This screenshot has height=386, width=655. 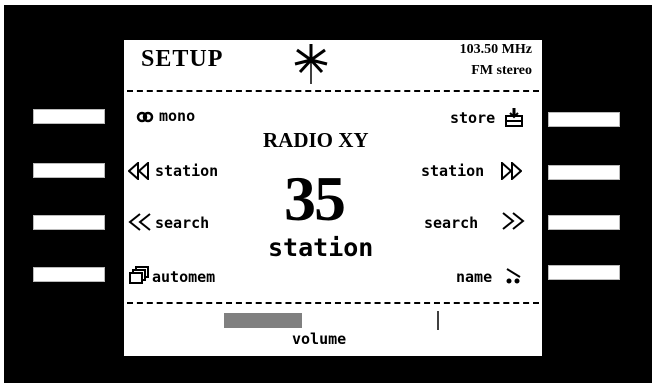 I want to click on audio-mode-readout: FM stereo, so click(x=501, y=70).